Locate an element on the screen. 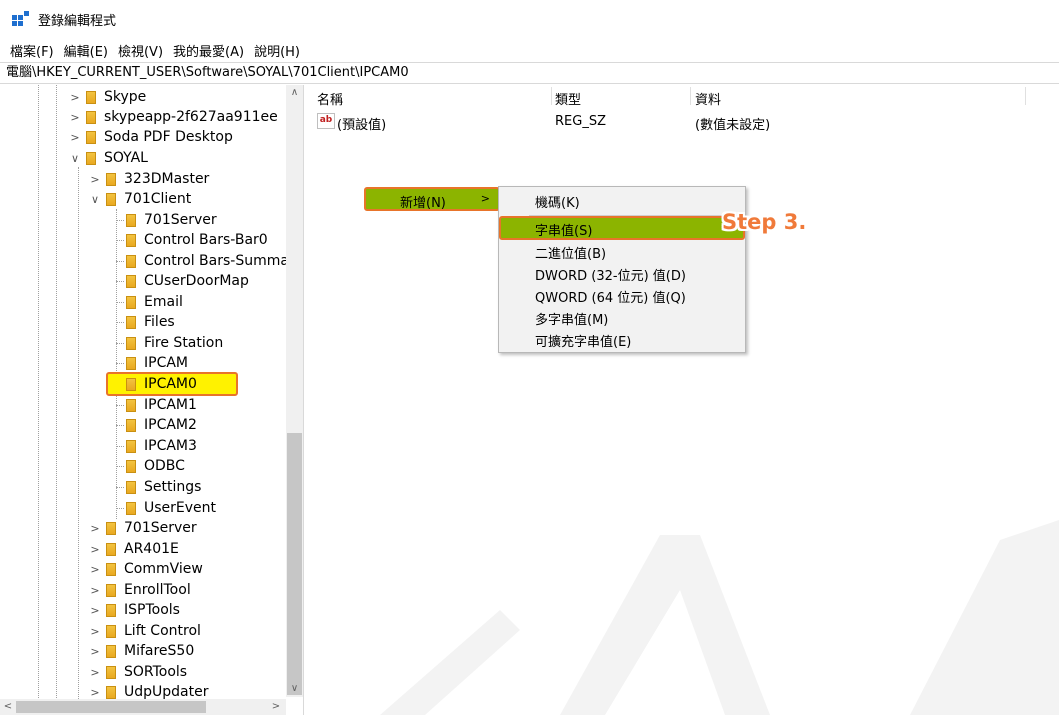  submenu-expandable-string-value: 可擴充字串值(E) is located at coordinates (622, 339).